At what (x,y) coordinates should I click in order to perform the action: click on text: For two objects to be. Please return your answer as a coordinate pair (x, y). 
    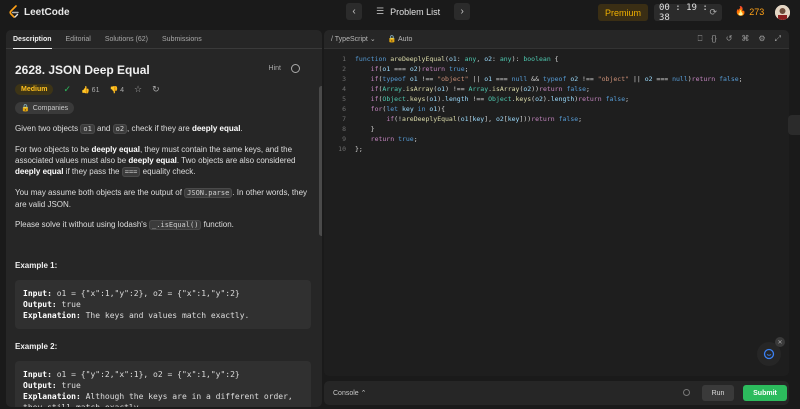
    Looking at the image, I should click on (53, 149).